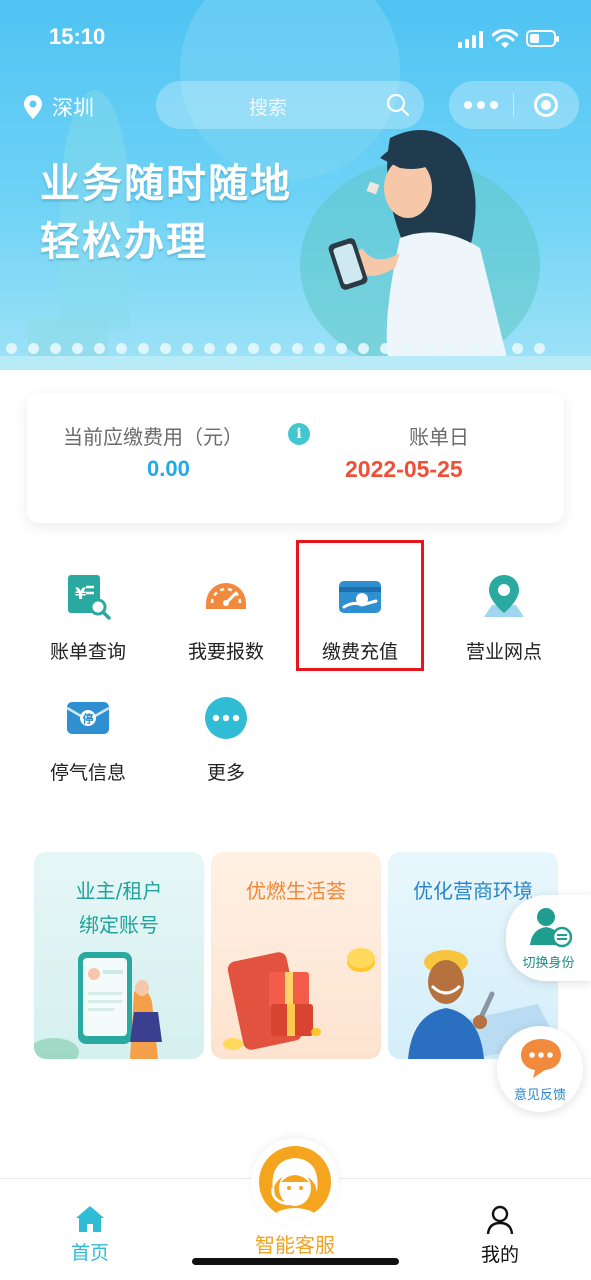 This screenshot has width=591, height=1280. What do you see at coordinates (404, 469) in the screenshot?
I see `bill-day-value: 2022-05-25` at bounding box center [404, 469].